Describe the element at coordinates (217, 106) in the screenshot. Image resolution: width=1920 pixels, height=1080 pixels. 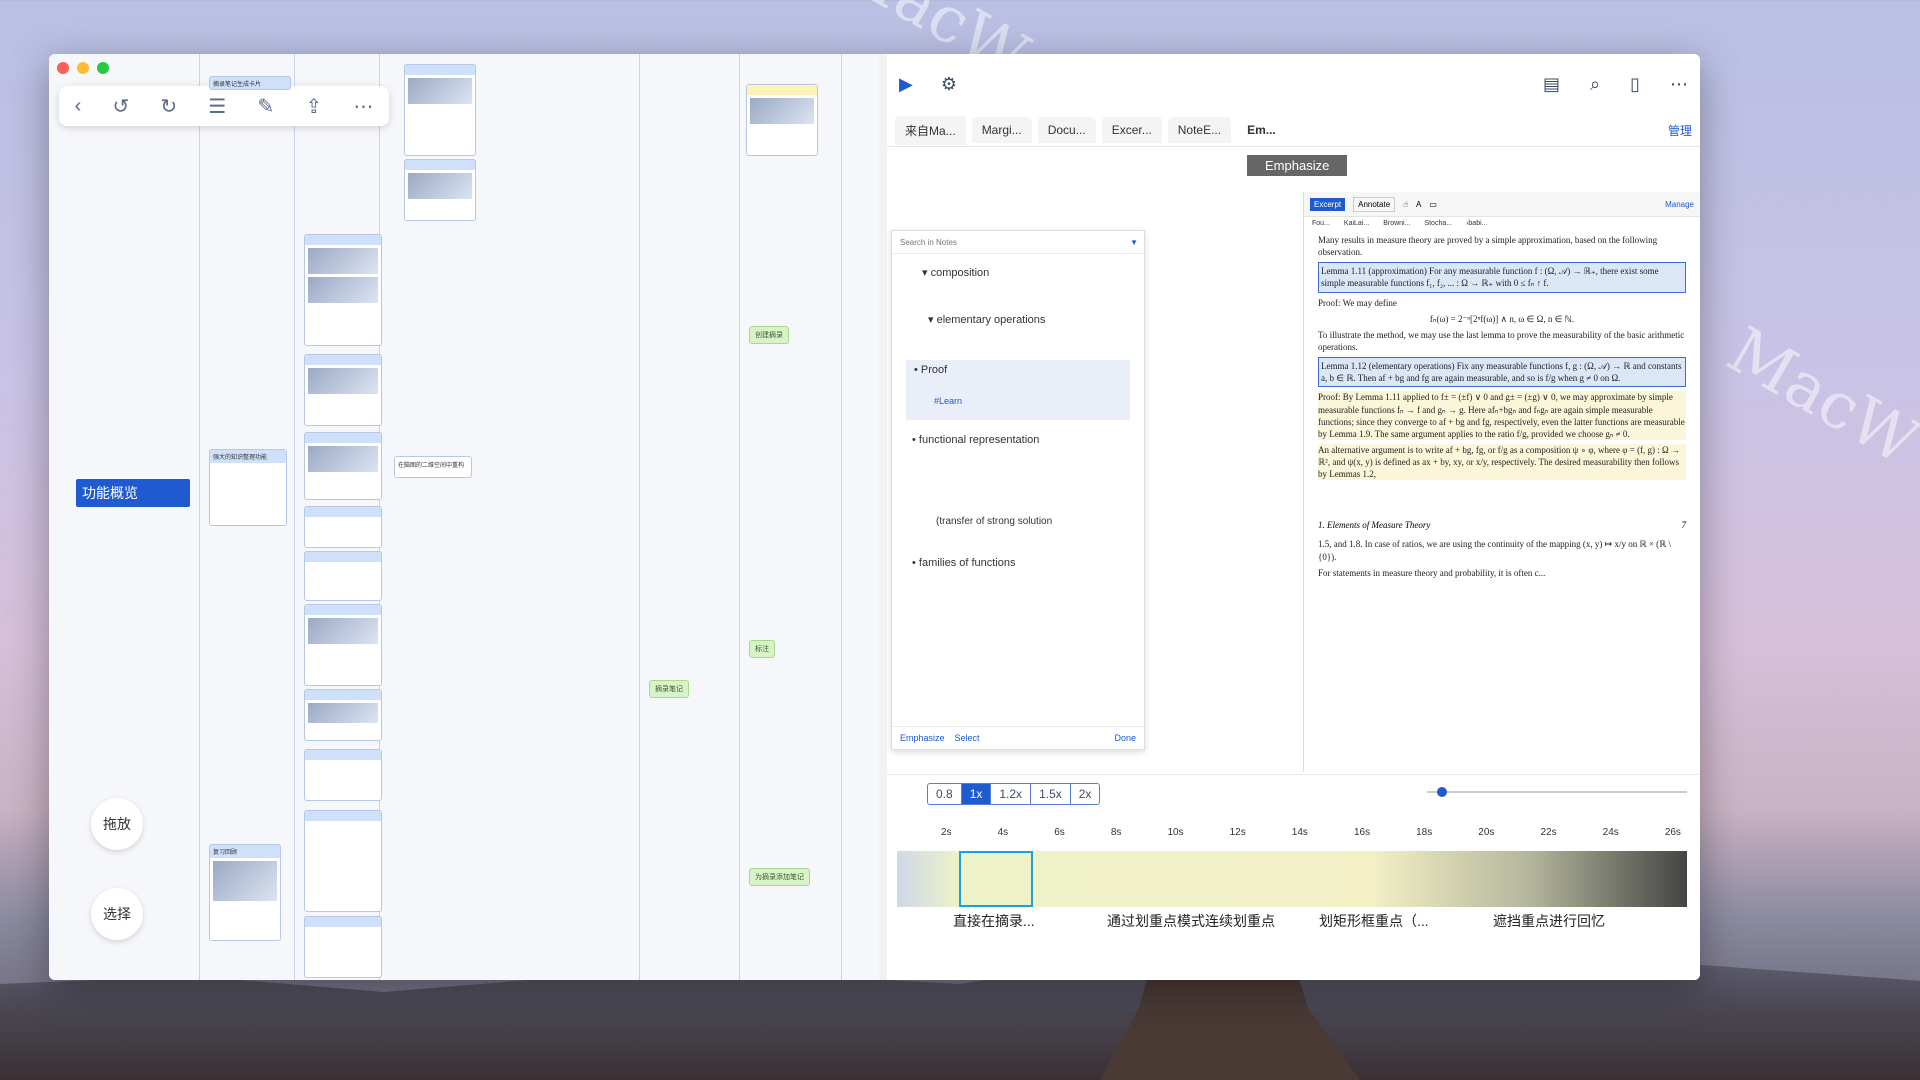
I see `list-icon: ☰` at that location.